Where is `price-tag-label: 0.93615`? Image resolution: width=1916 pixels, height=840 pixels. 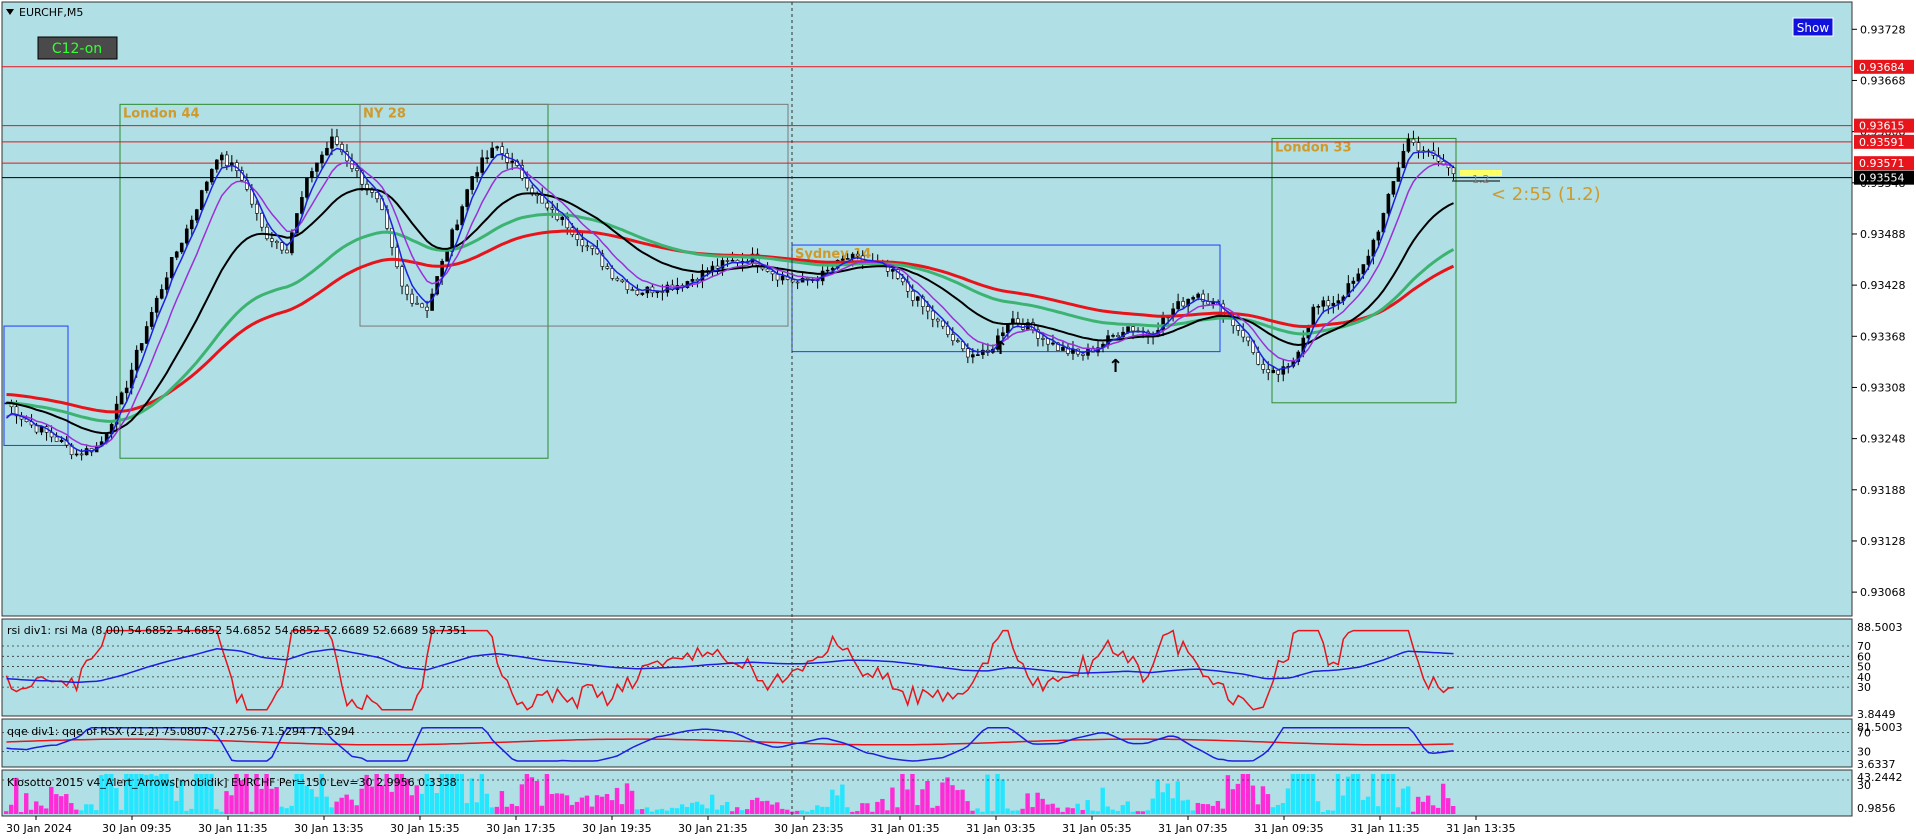 price-tag-label: 0.93615 is located at coordinates (1882, 126).